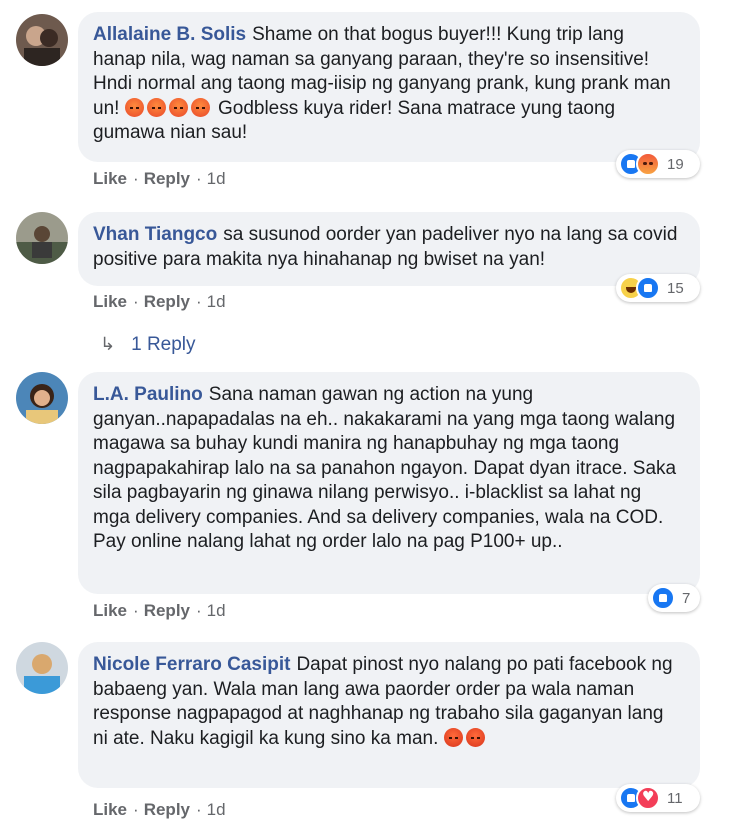 The image size is (750, 820). I want to click on reaction-summary: 15, so click(658, 288).